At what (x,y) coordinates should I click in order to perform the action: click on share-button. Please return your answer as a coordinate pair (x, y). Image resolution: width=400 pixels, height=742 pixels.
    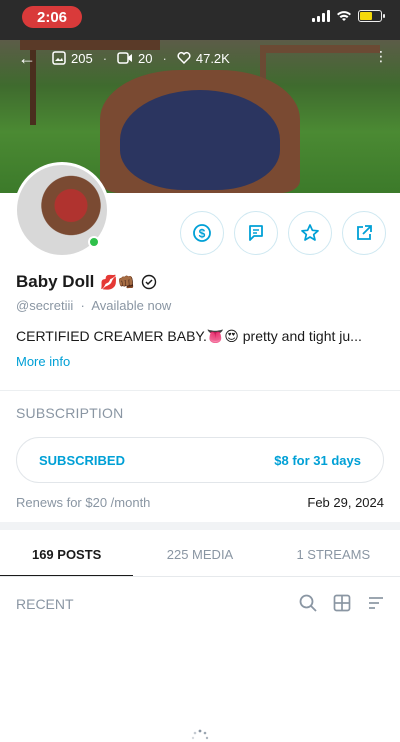
    Looking at the image, I should click on (364, 233).